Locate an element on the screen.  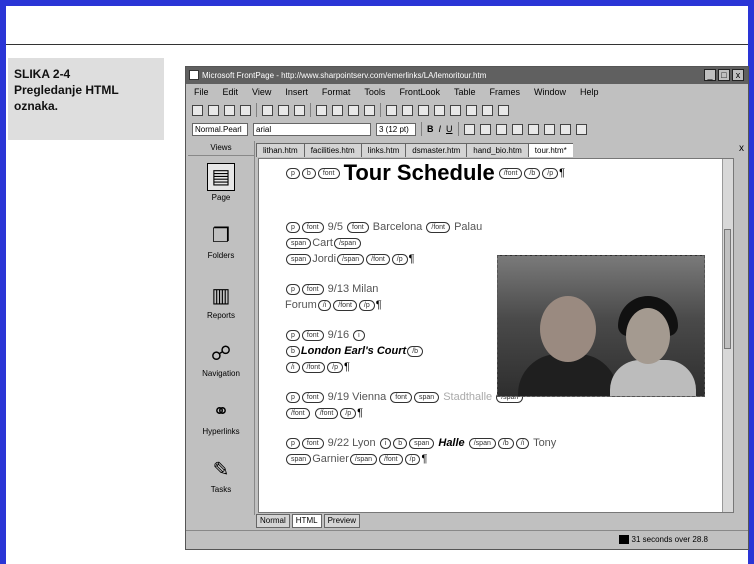
line-london-venue: b London Earl's Court/b is located at coordinates (354, 351).